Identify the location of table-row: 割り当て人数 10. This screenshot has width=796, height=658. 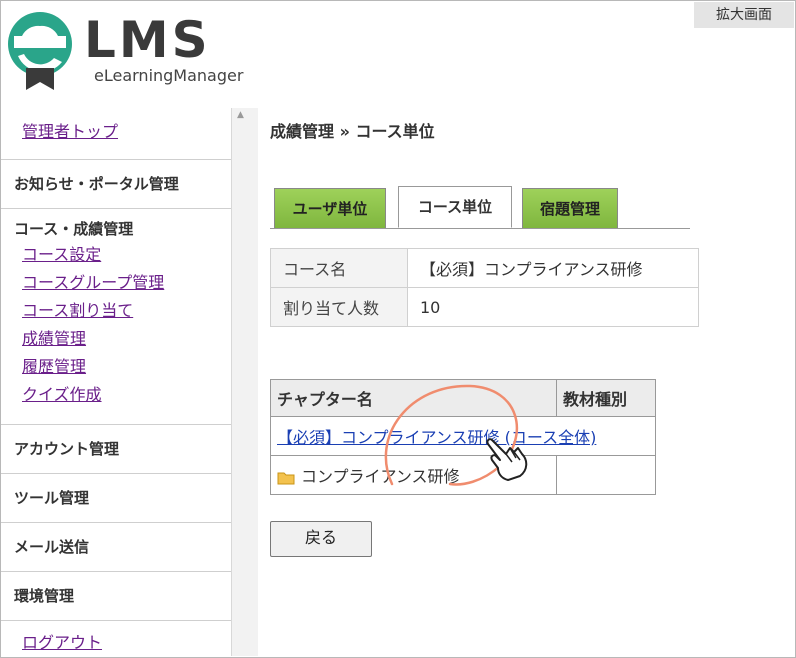
(484, 307).